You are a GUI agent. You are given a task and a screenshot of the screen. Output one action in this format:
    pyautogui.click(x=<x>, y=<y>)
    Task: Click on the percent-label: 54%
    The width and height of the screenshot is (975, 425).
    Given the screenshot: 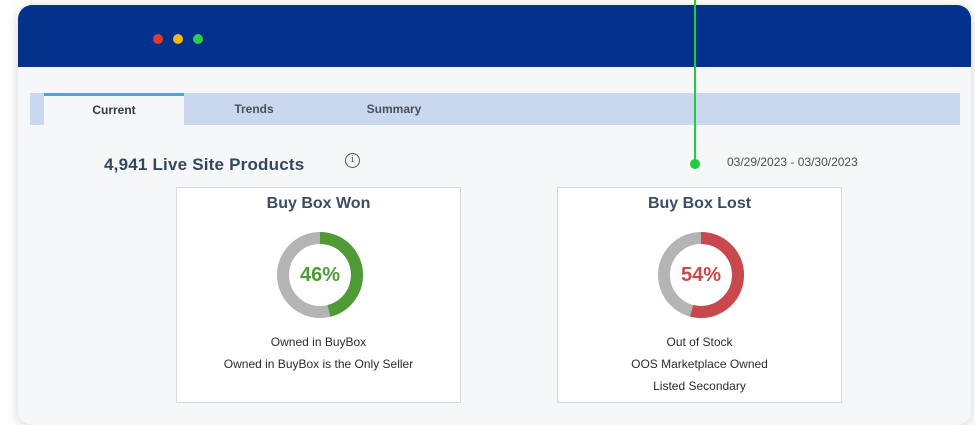 What is the action you would take?
    pyautogui.click(x=701, y=275)
    